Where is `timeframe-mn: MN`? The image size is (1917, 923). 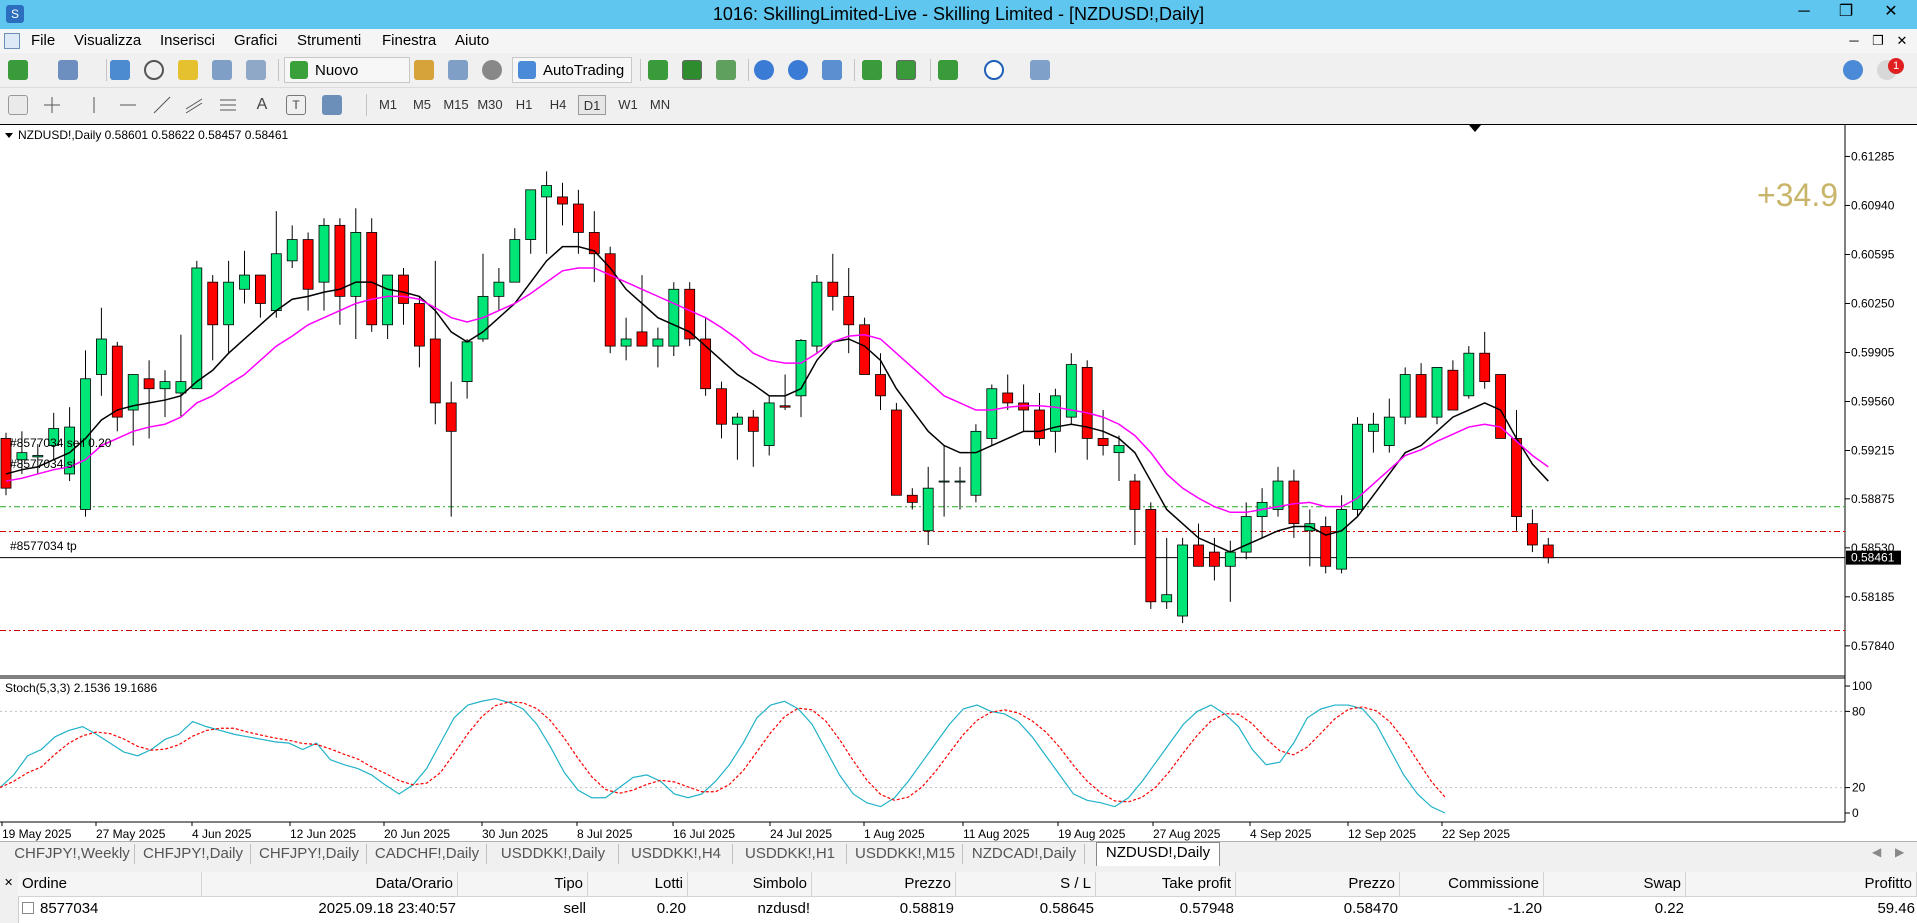
timeframe-mn: MN is located at coordinates (660, 105).